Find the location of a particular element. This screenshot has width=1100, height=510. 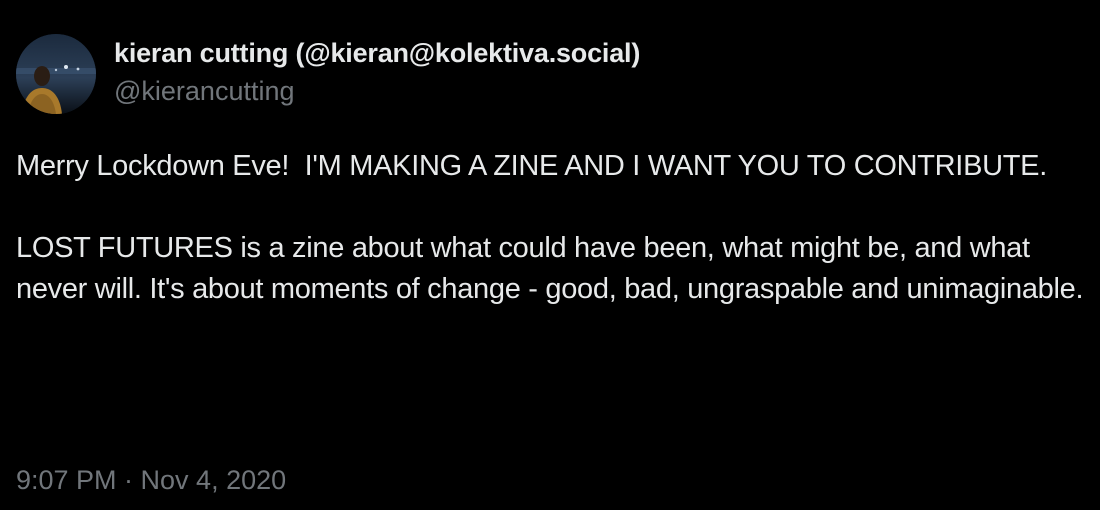

author-handle: @kierancutting is located at coordinates (377, 91).